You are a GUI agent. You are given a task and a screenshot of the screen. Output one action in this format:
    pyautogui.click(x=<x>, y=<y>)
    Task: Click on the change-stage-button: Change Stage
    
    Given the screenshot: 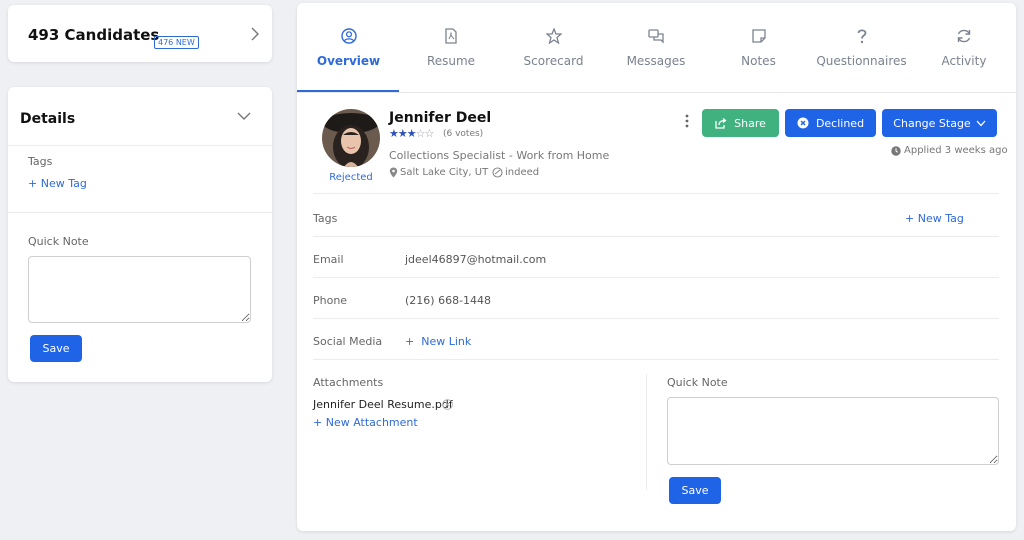 What is the action you would take?
    pyautogui.click(x=939, y=123)
    